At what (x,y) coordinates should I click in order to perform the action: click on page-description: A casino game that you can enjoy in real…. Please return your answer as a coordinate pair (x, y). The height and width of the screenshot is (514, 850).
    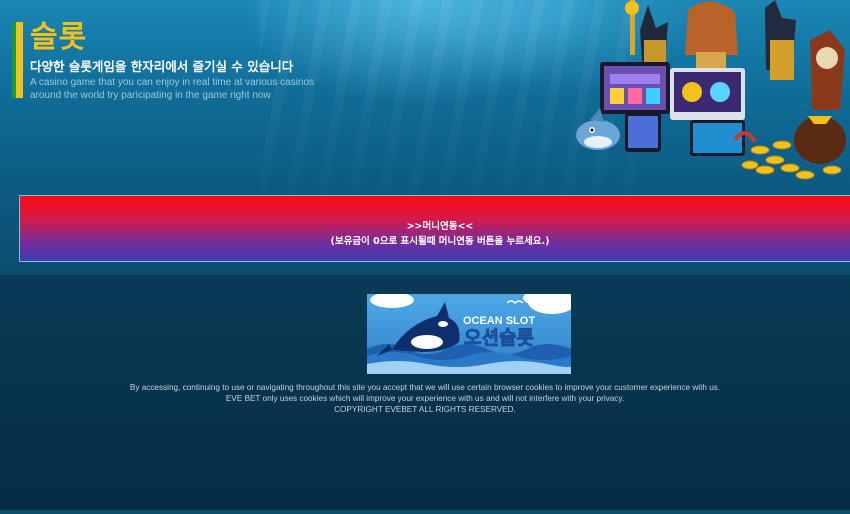
    Looking at the image, I should click on (172, 89).